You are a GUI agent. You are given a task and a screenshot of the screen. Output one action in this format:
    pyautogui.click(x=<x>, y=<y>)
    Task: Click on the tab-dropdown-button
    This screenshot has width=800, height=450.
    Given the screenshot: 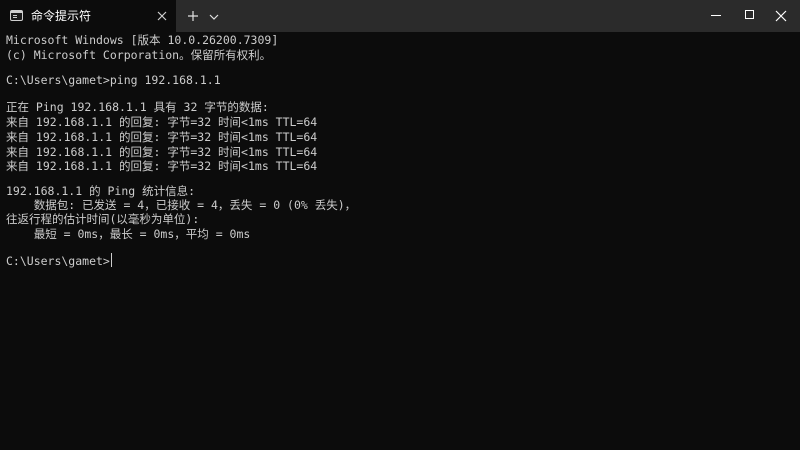 What is the action you would take?
    pyautogui.click(x=214, y=16)
    